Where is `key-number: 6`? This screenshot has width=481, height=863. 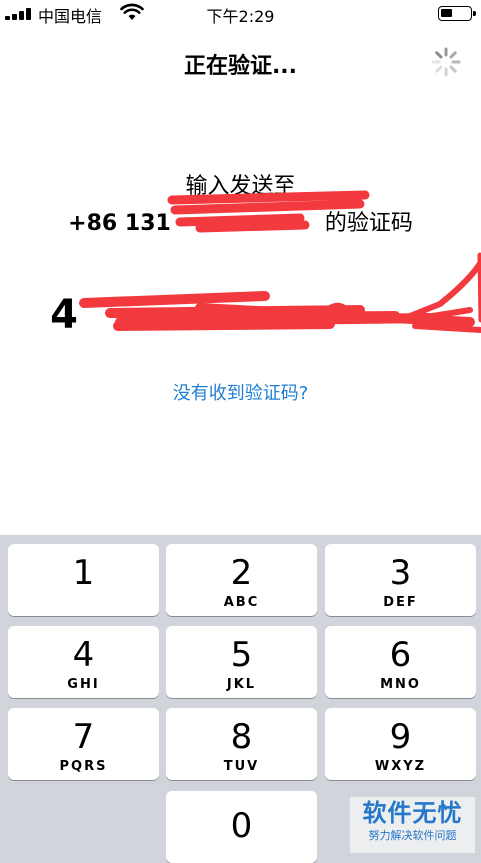 key-number: 6 is located at coordinates (400, 655).